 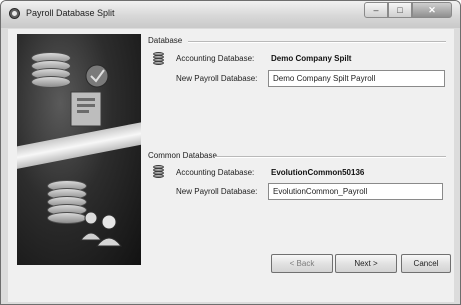 What do you see at coordinates (318, 172) in the screenshot?
I see `common-accounting-database-value: EvolutionCommon50136` at bounding box center [318, 172].